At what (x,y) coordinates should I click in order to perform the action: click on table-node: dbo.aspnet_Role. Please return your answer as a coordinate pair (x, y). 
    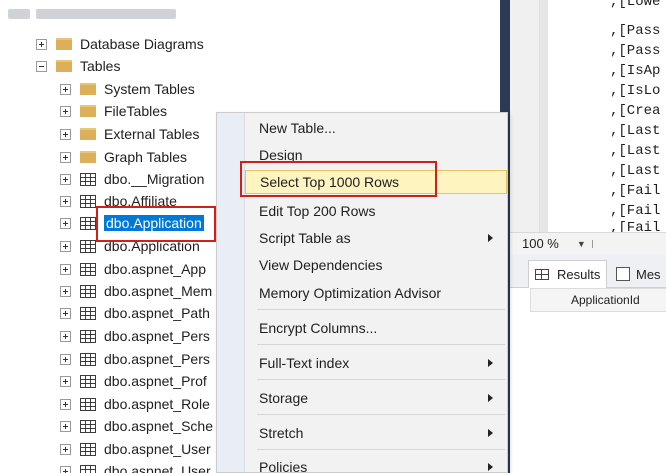
    Looking at the image, I should click on (135, 404).